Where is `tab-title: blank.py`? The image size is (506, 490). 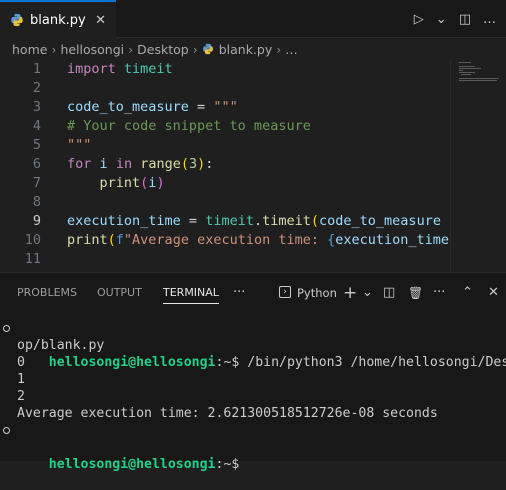
tab-title: blank.py is located at coordinates (58, 20).